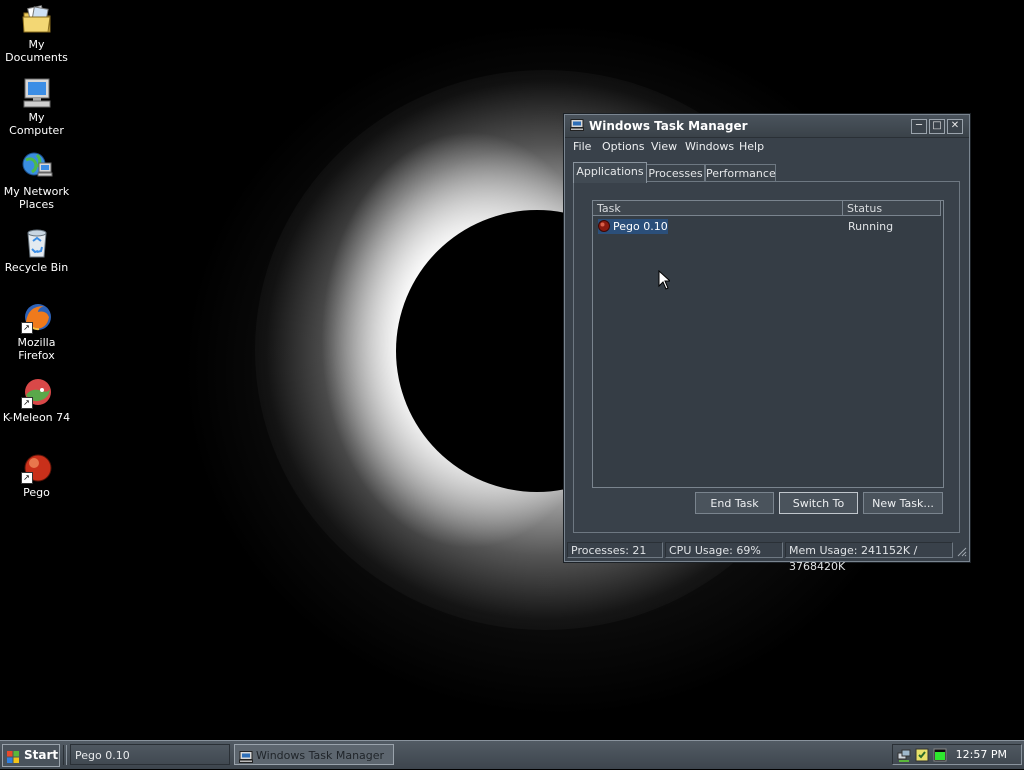  I want to click on recycle-bin-icon, so click(37, 243).